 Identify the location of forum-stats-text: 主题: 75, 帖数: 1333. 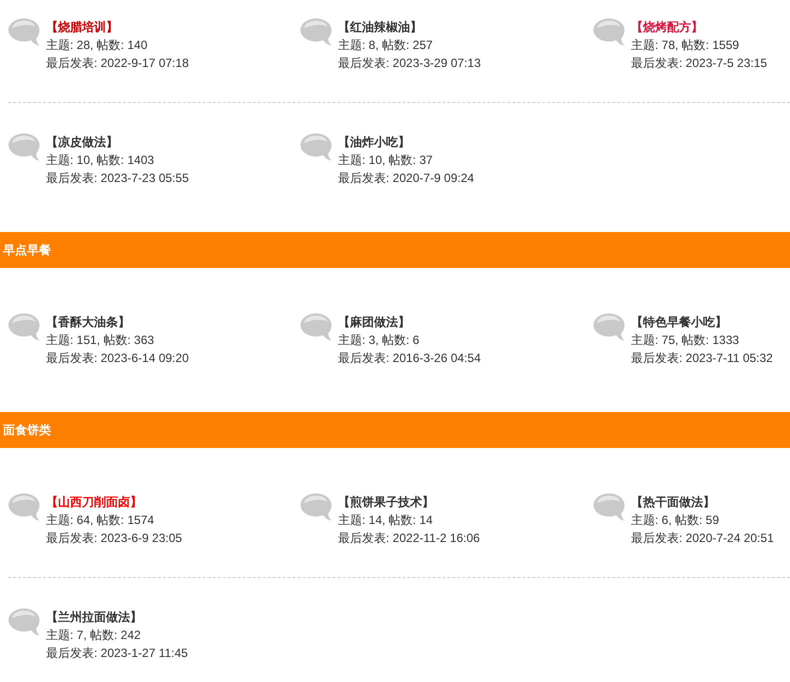
(685, 340).